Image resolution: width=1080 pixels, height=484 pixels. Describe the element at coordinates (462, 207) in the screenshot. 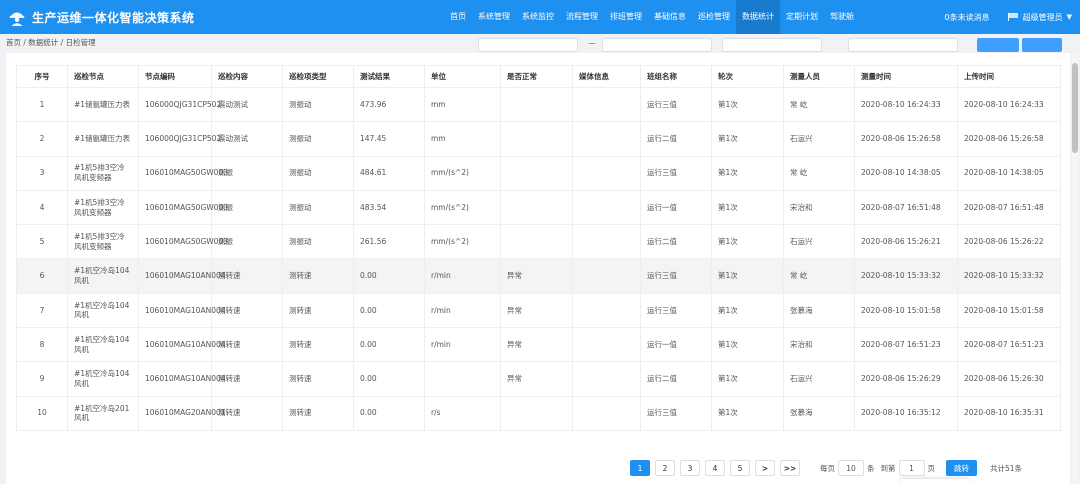

I see `table-cell: mm/(s^2)` at that location.